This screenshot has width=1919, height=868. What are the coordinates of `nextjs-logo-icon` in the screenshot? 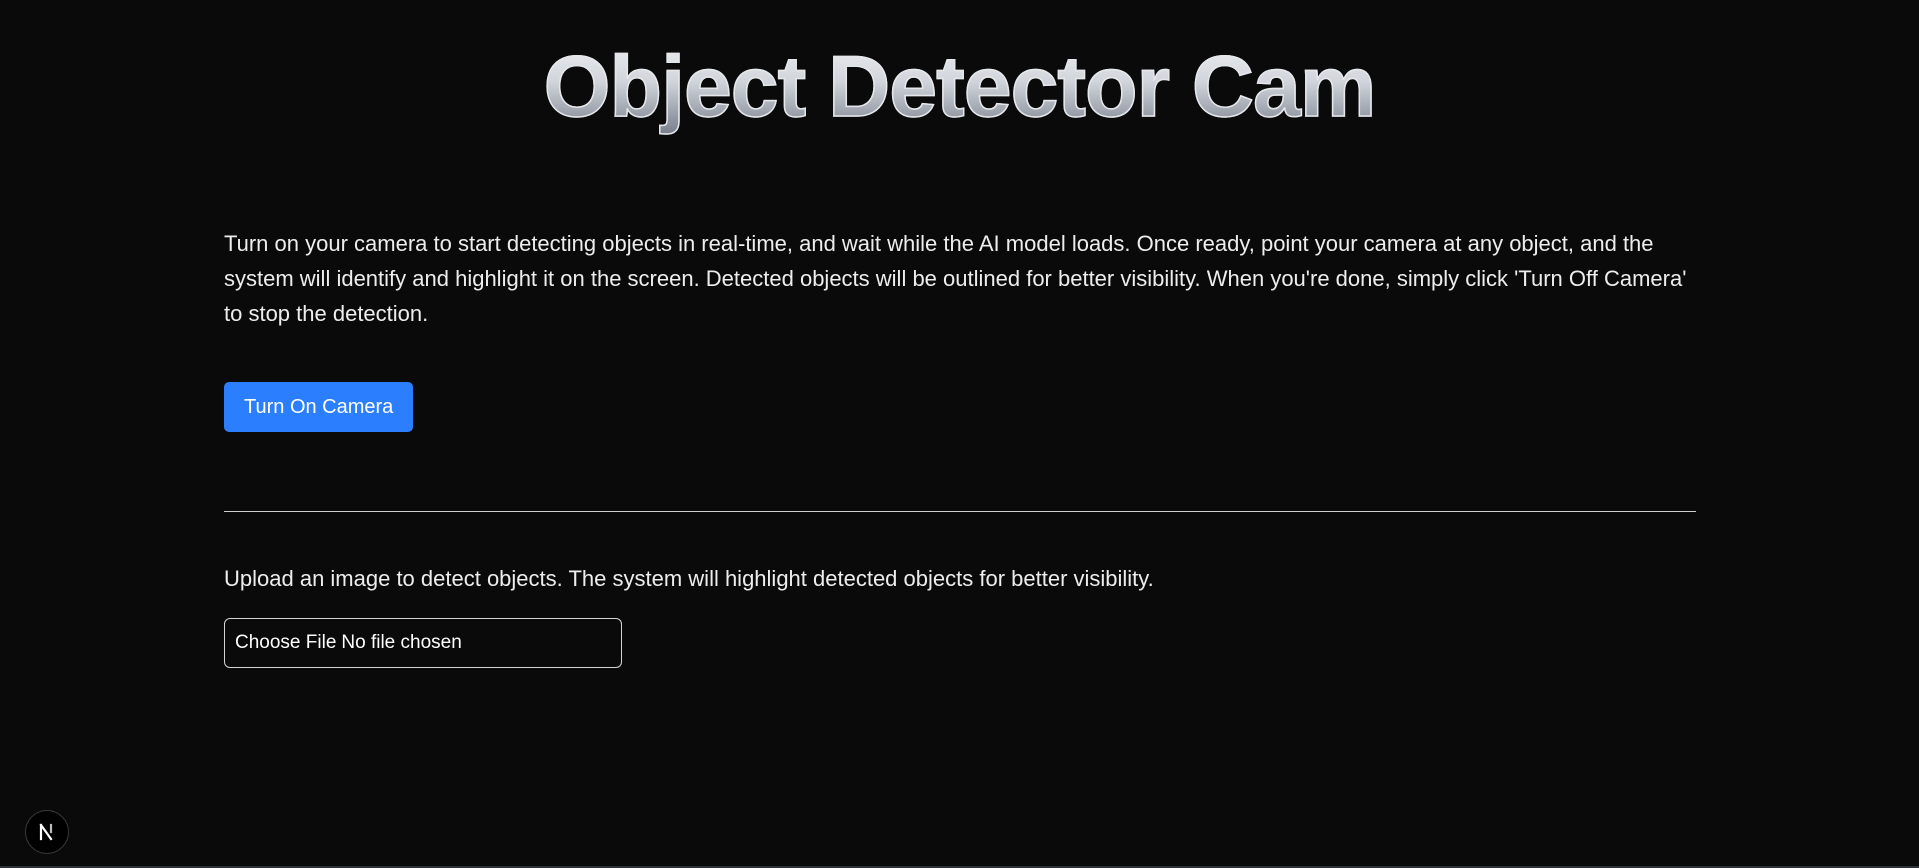 It's located at (46, 832).